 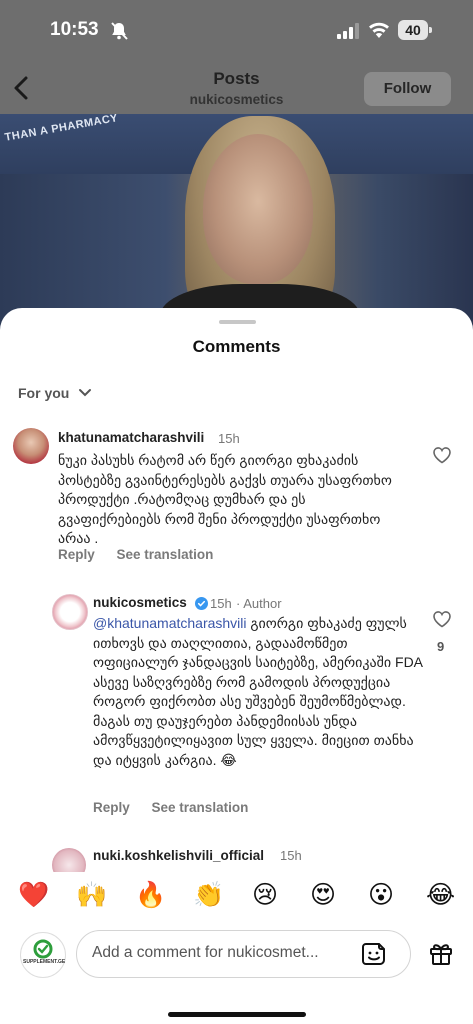 What do you see at coordinates (440, 646) in the screenshot?
I see `like-count: 9` at bounding box center [440, 646].